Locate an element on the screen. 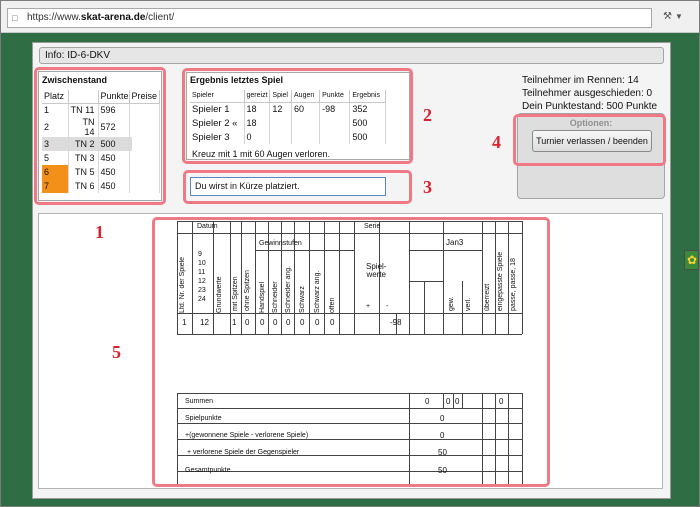  browser-toolbar: □ https://www.skat-arena.de/client/ ⚒ ▼ is located at coordinates (350, 17).